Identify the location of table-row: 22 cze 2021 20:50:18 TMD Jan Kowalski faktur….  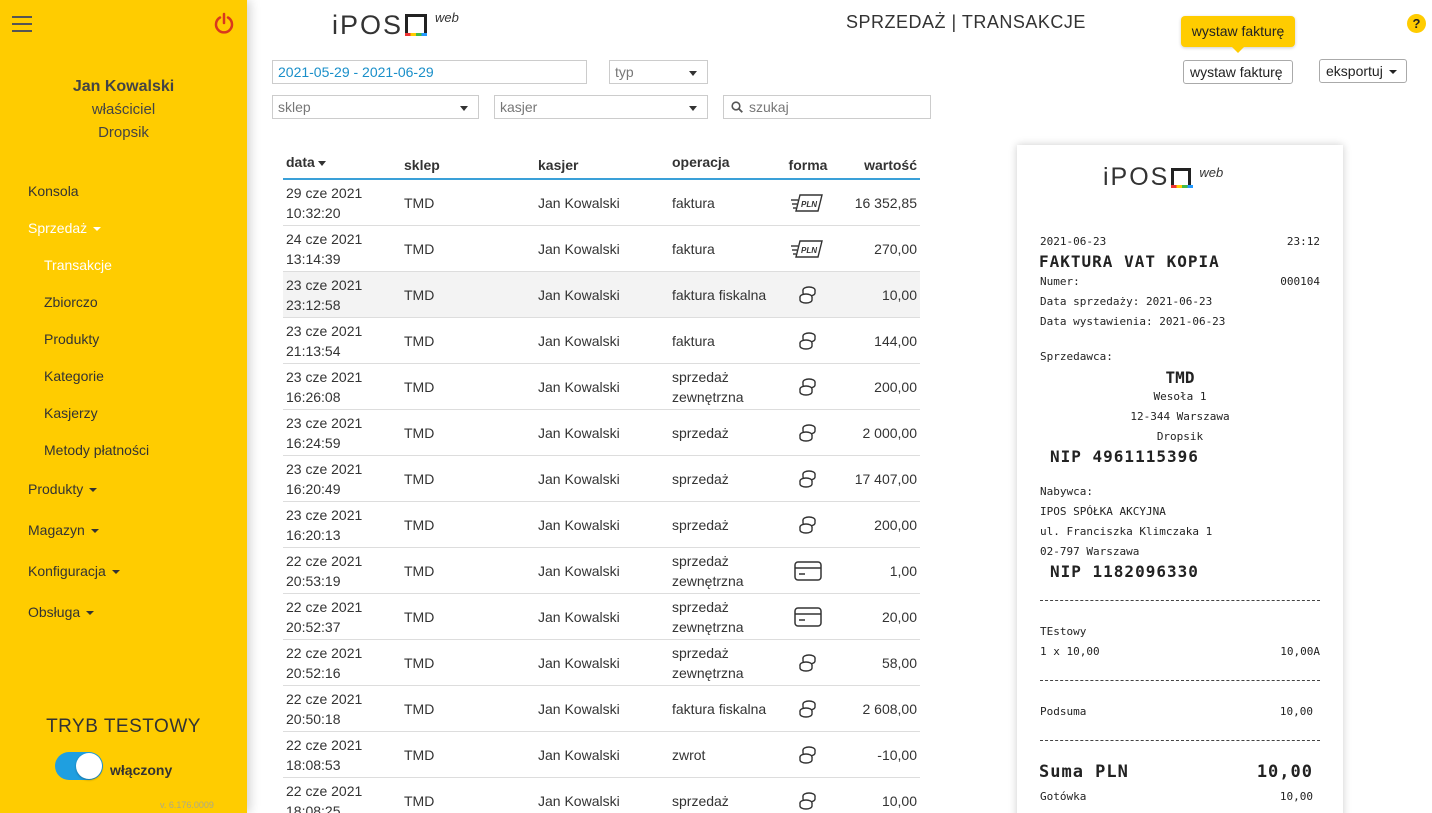
(601, 709).